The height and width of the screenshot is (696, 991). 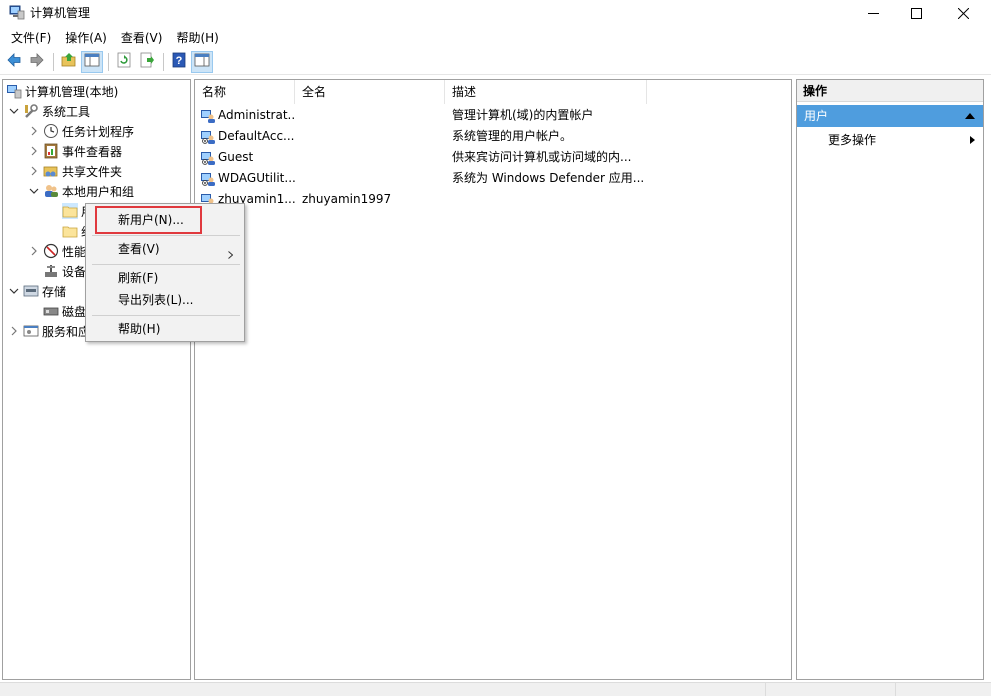 I want to click on tree-item-task-scheduler: 任务计划程序, so click(x=81, y=131).